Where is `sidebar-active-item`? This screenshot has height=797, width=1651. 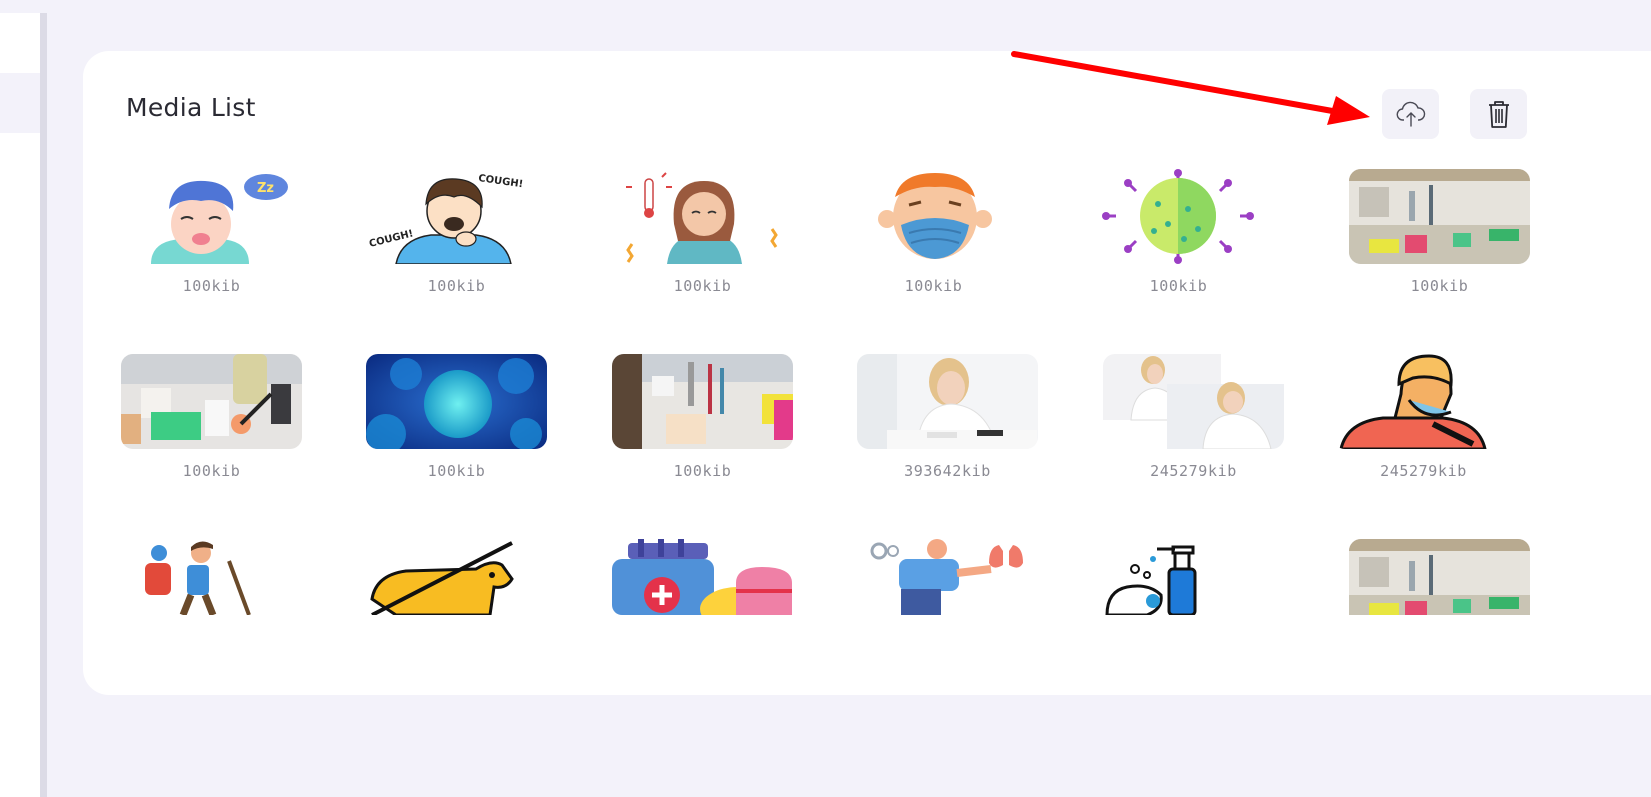
sidebar-active-item is located at coordinates (20, 103).